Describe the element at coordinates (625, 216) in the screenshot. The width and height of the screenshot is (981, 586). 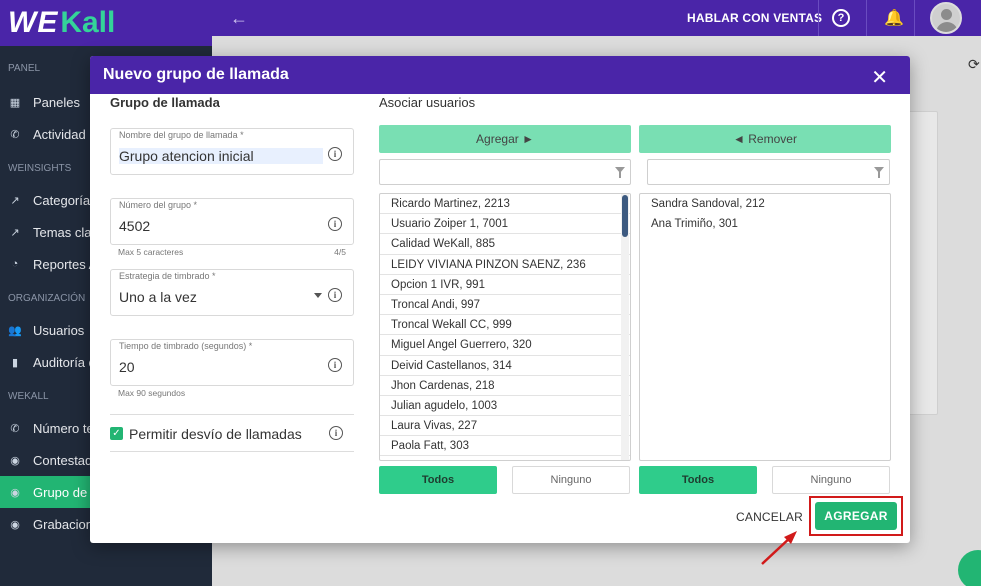
I see `scroll-thumb` at that location.